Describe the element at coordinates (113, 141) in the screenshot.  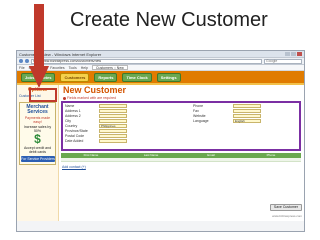
I see `date-added-field` at that location.